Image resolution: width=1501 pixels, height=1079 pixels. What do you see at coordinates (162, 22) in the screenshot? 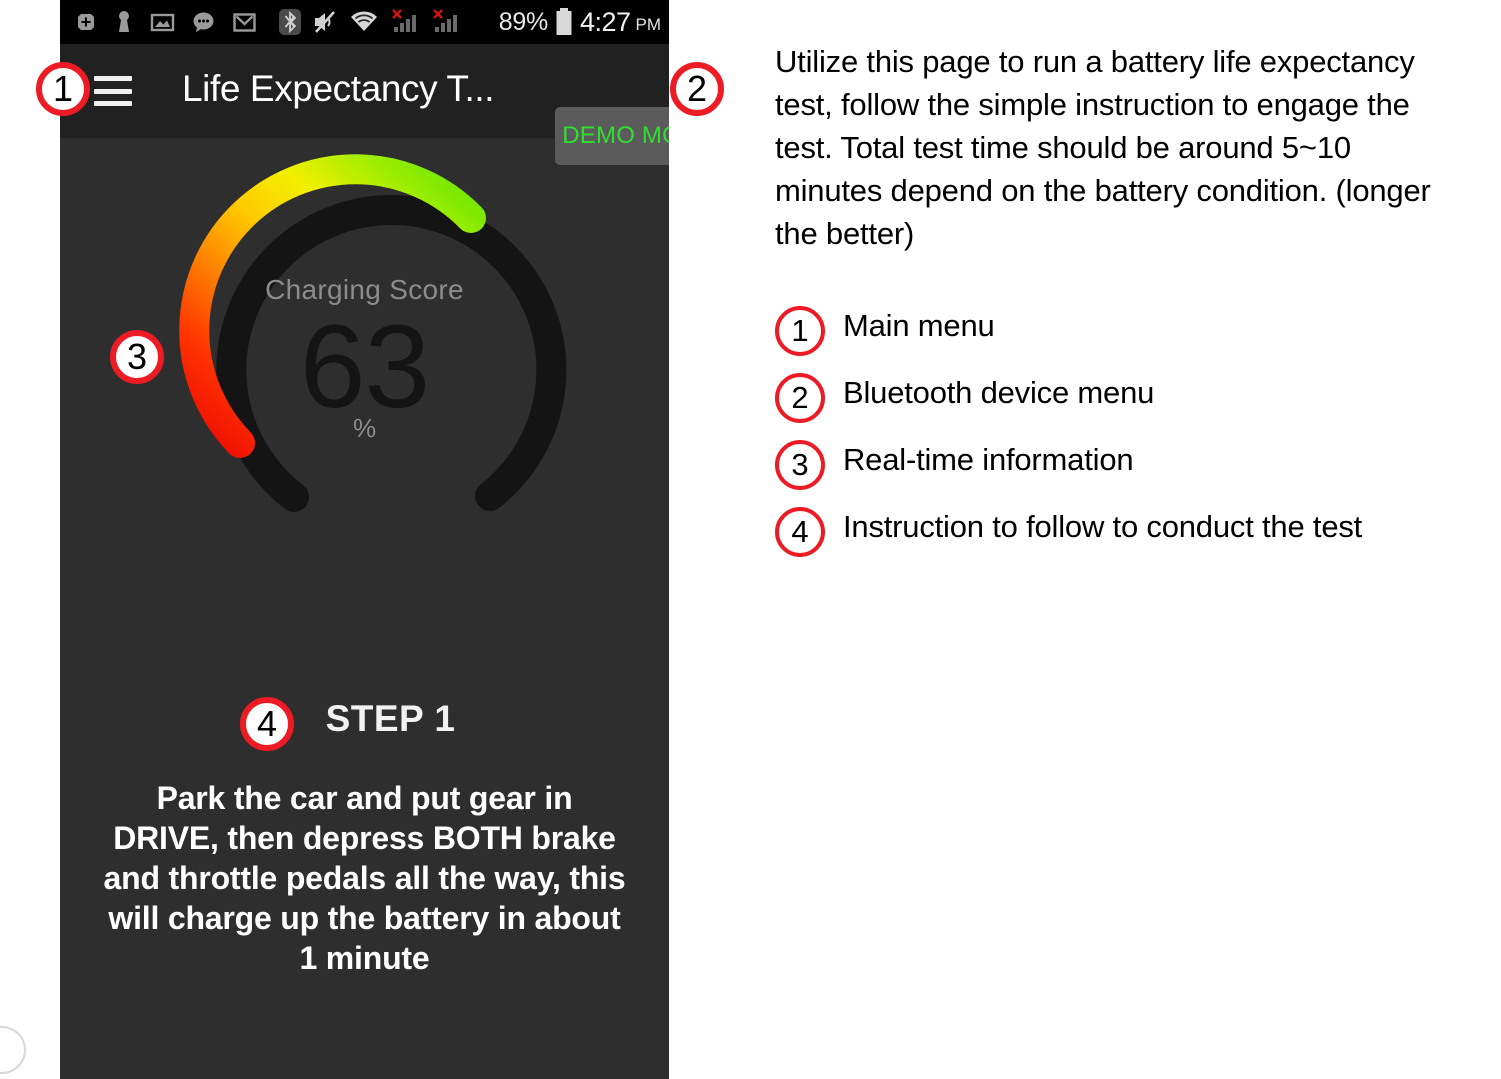
I see `gallery-icon` at bounding box center [162, 22].